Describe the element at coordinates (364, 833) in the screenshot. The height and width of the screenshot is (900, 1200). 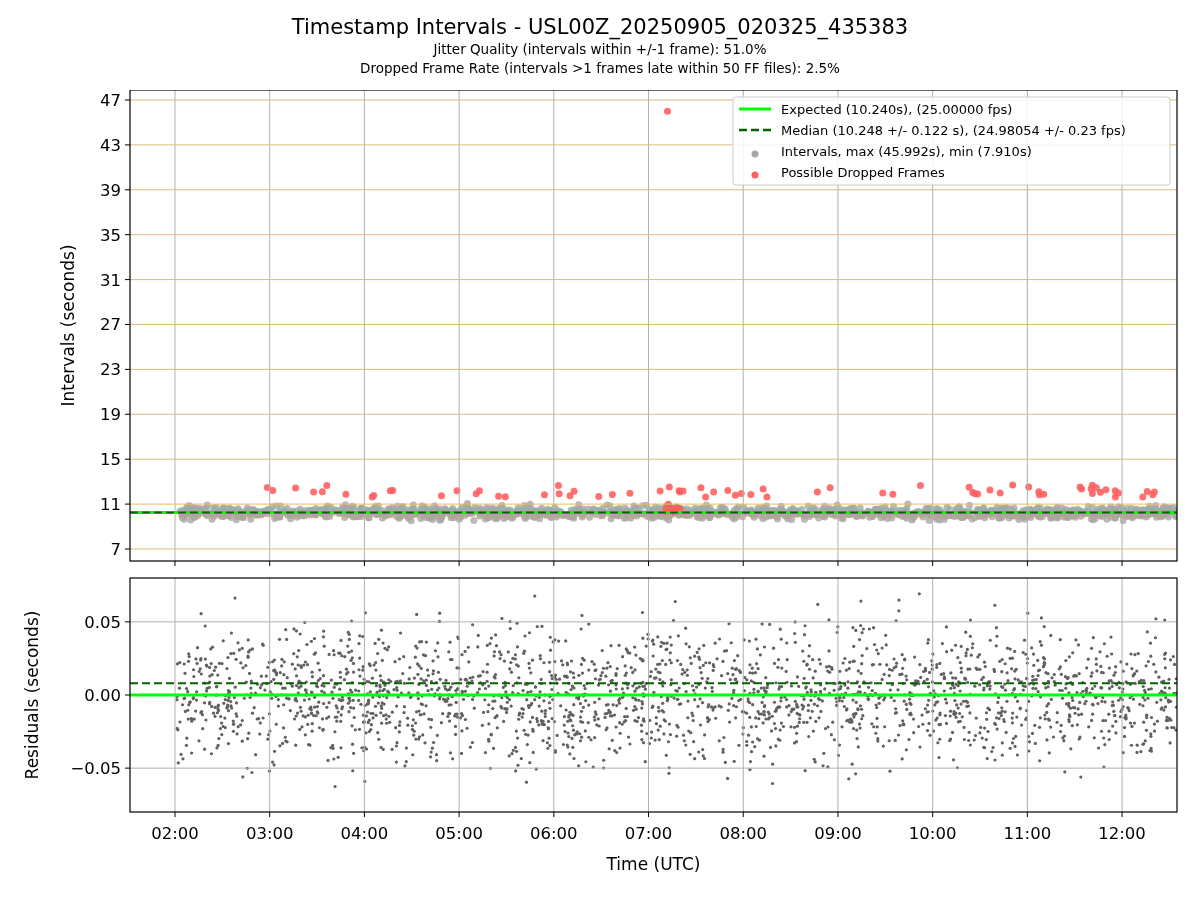
I see `x-tick-label: 04:00` at that location.